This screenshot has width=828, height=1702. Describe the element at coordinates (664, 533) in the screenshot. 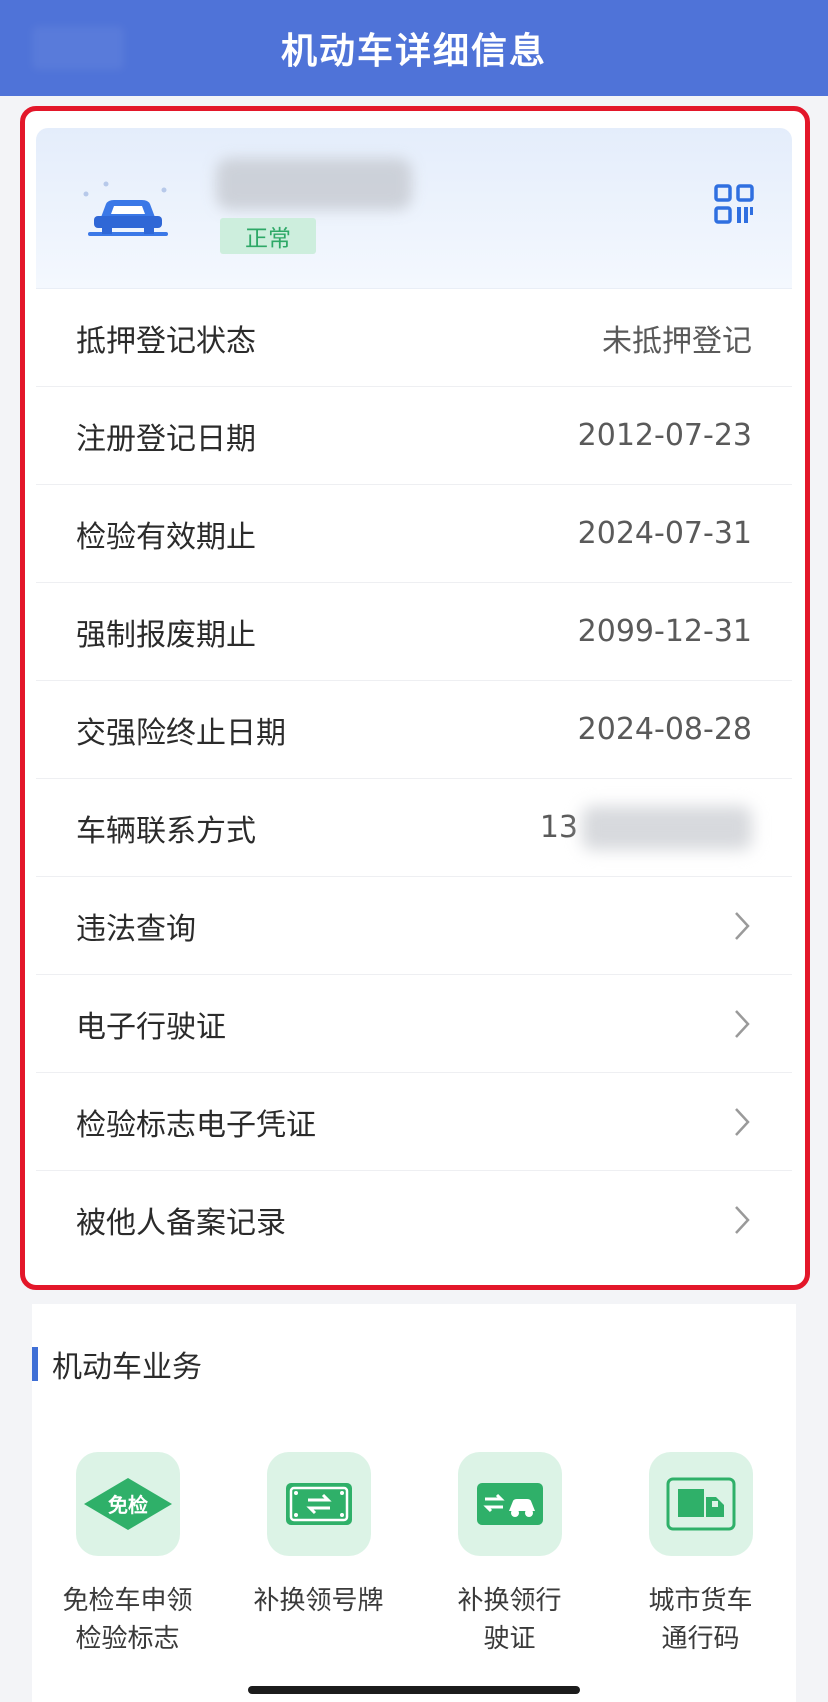

I see `row-value: 2024-07-31` at that location.